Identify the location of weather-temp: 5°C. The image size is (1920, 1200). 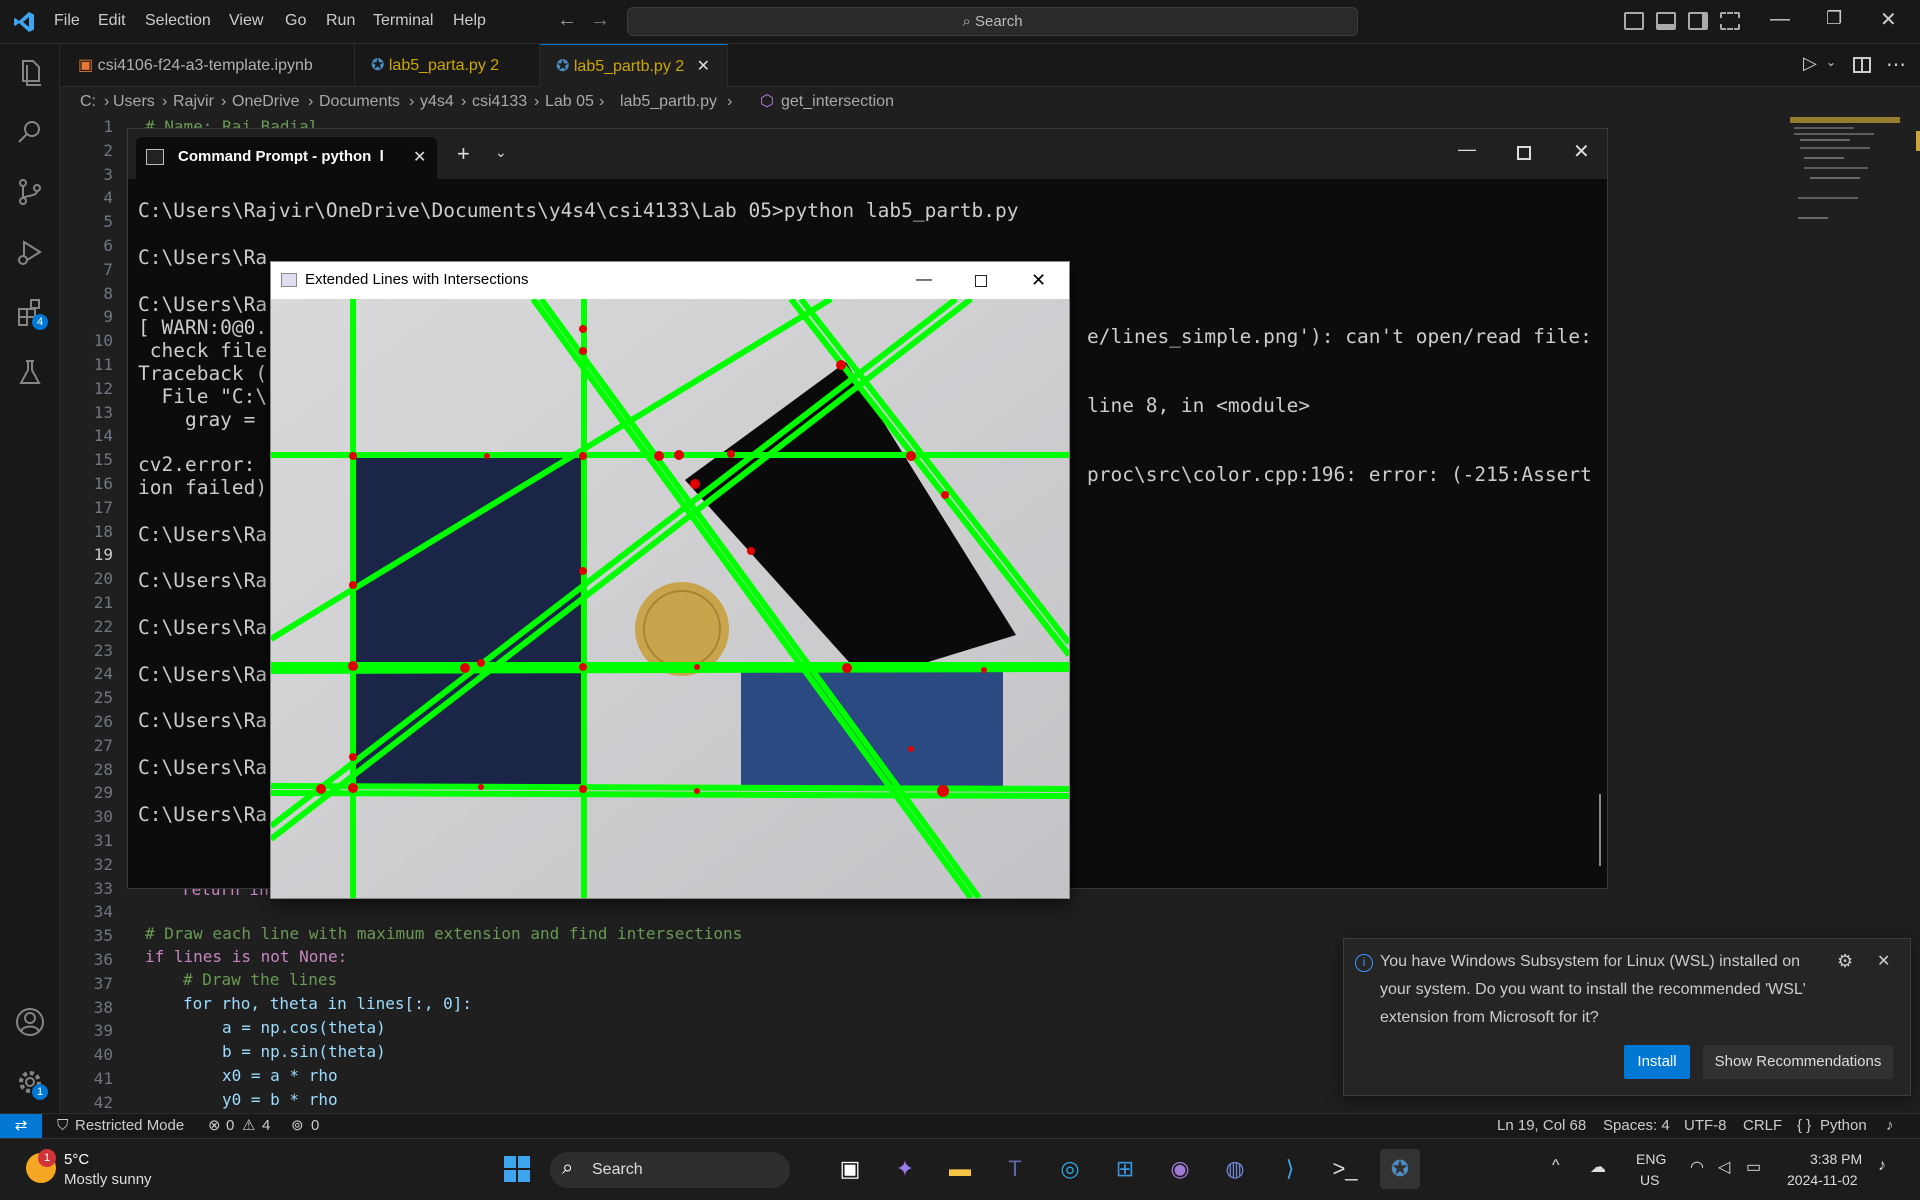
(76, 1159).